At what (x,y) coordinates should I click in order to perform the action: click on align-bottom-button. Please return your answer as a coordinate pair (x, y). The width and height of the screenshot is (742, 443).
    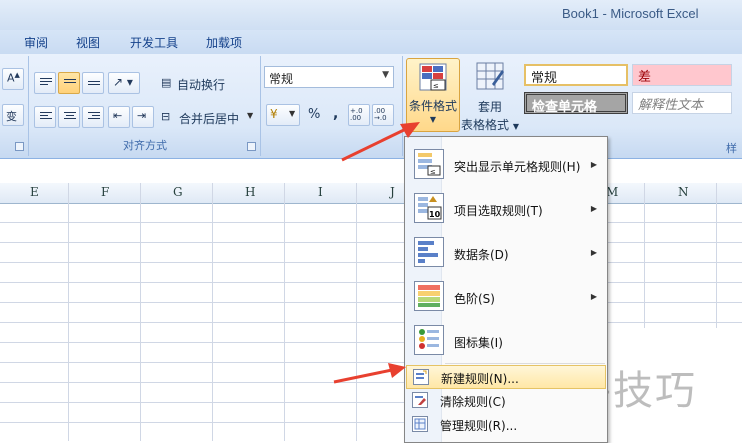
    Looking at the image, I should click on (93, 83).